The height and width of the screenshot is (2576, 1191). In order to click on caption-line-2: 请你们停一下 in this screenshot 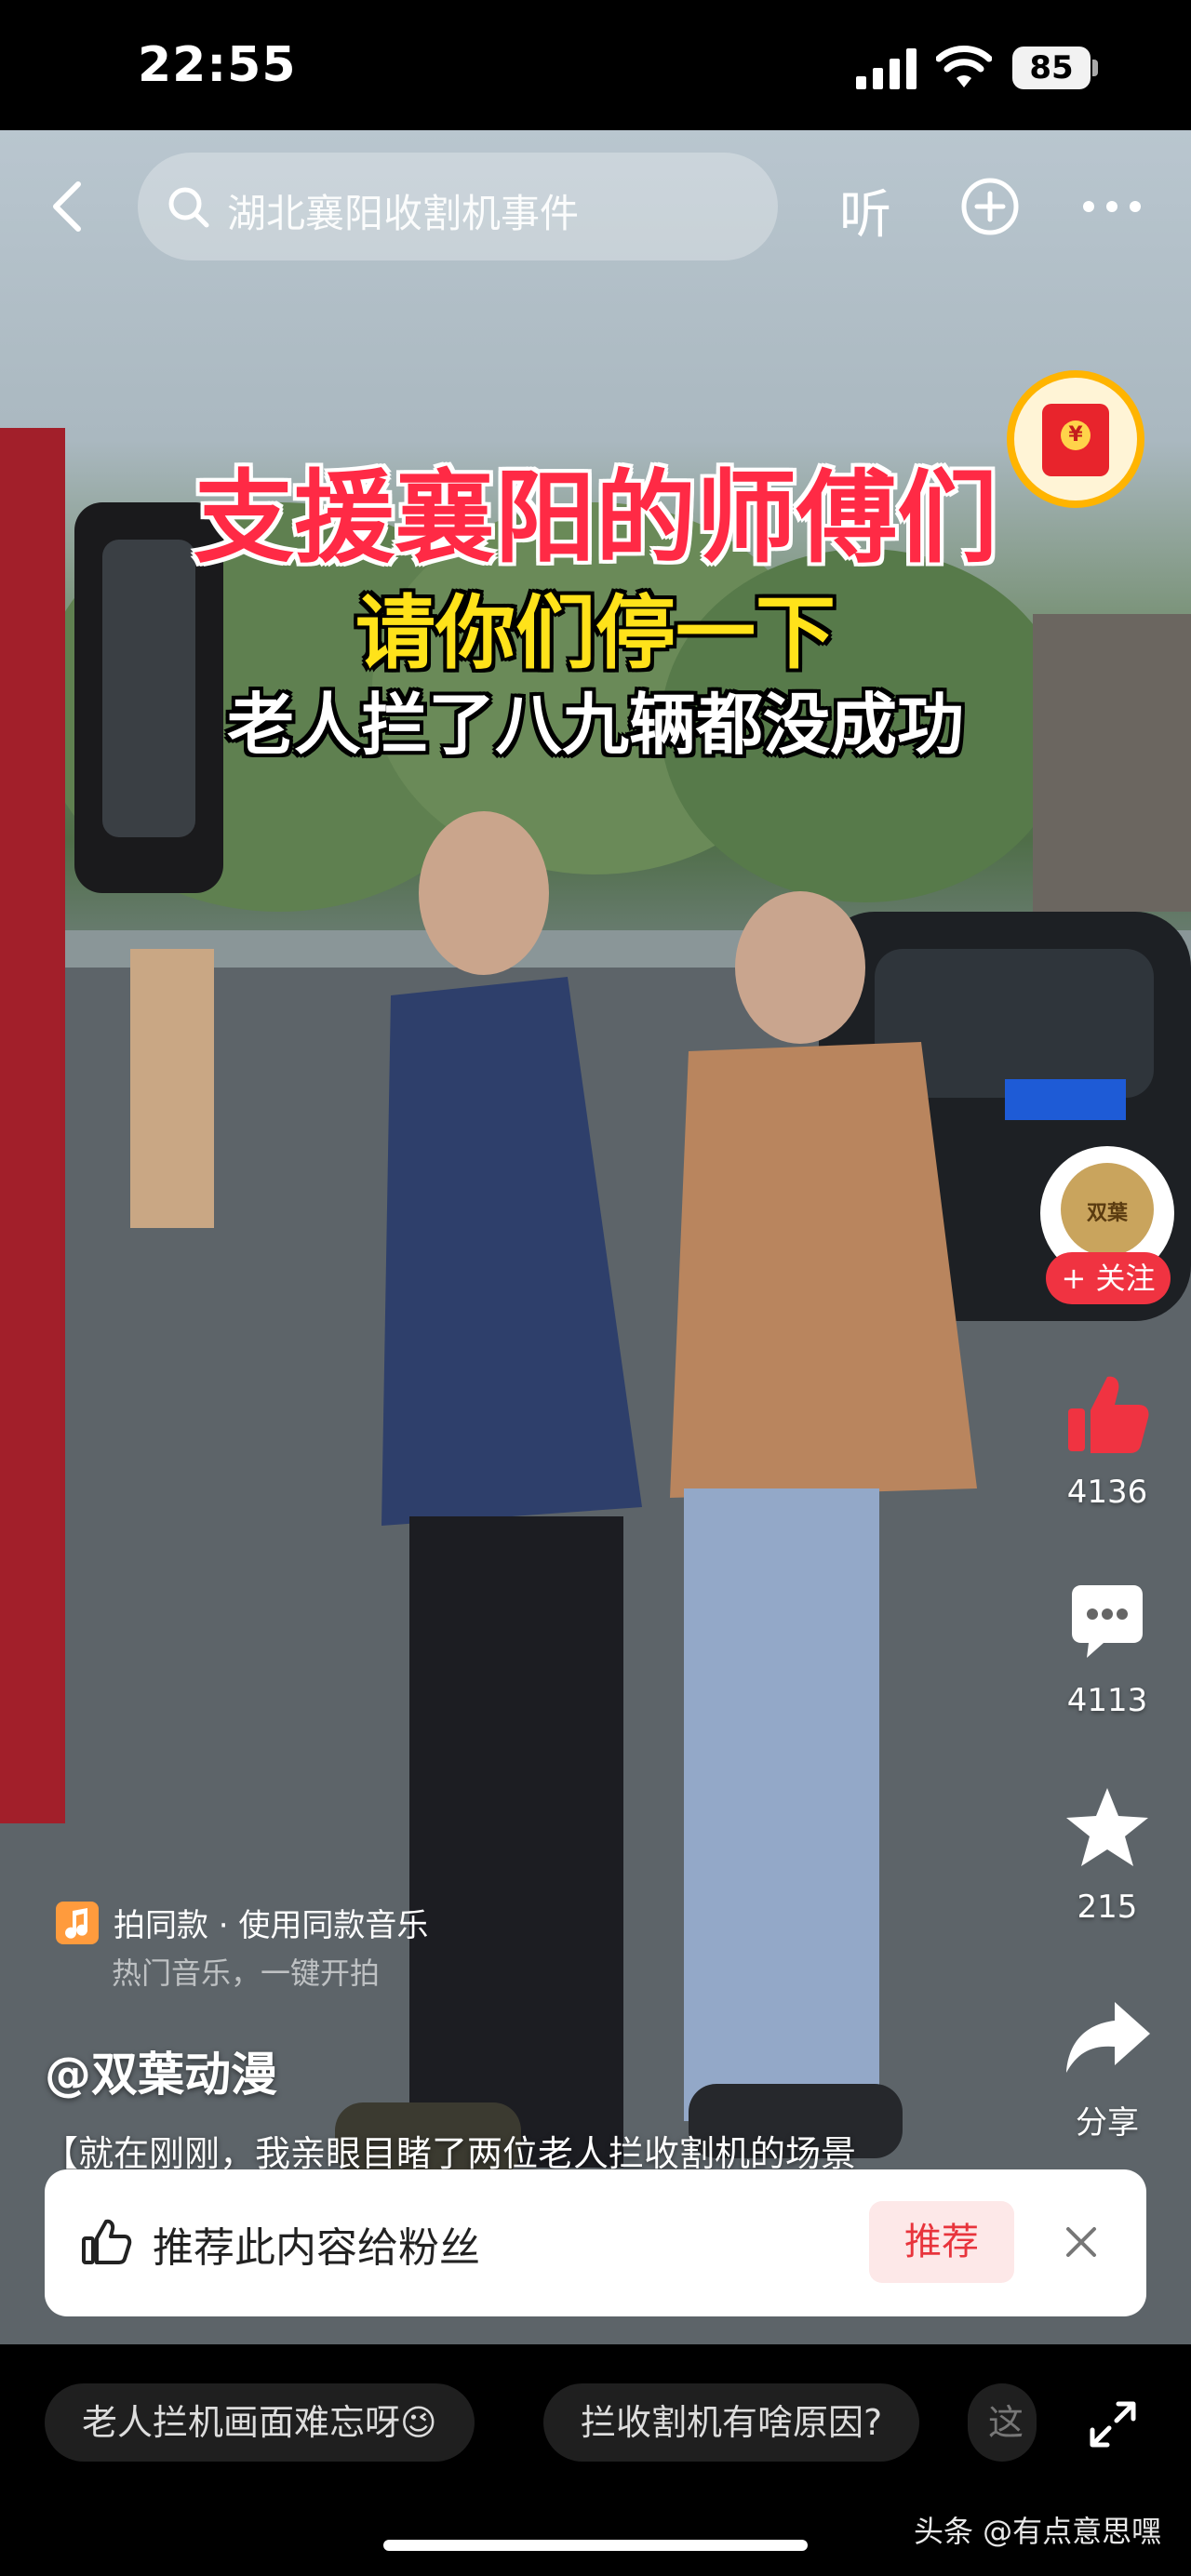, I will do `click(595, 633)`.